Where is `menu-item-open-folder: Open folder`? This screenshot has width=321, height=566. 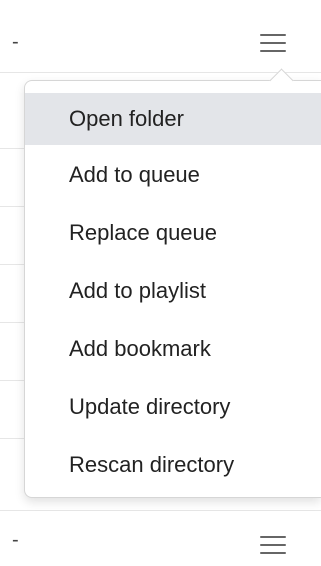
menu-item-open-folder: Open folder is located at coordinates (173, 119).